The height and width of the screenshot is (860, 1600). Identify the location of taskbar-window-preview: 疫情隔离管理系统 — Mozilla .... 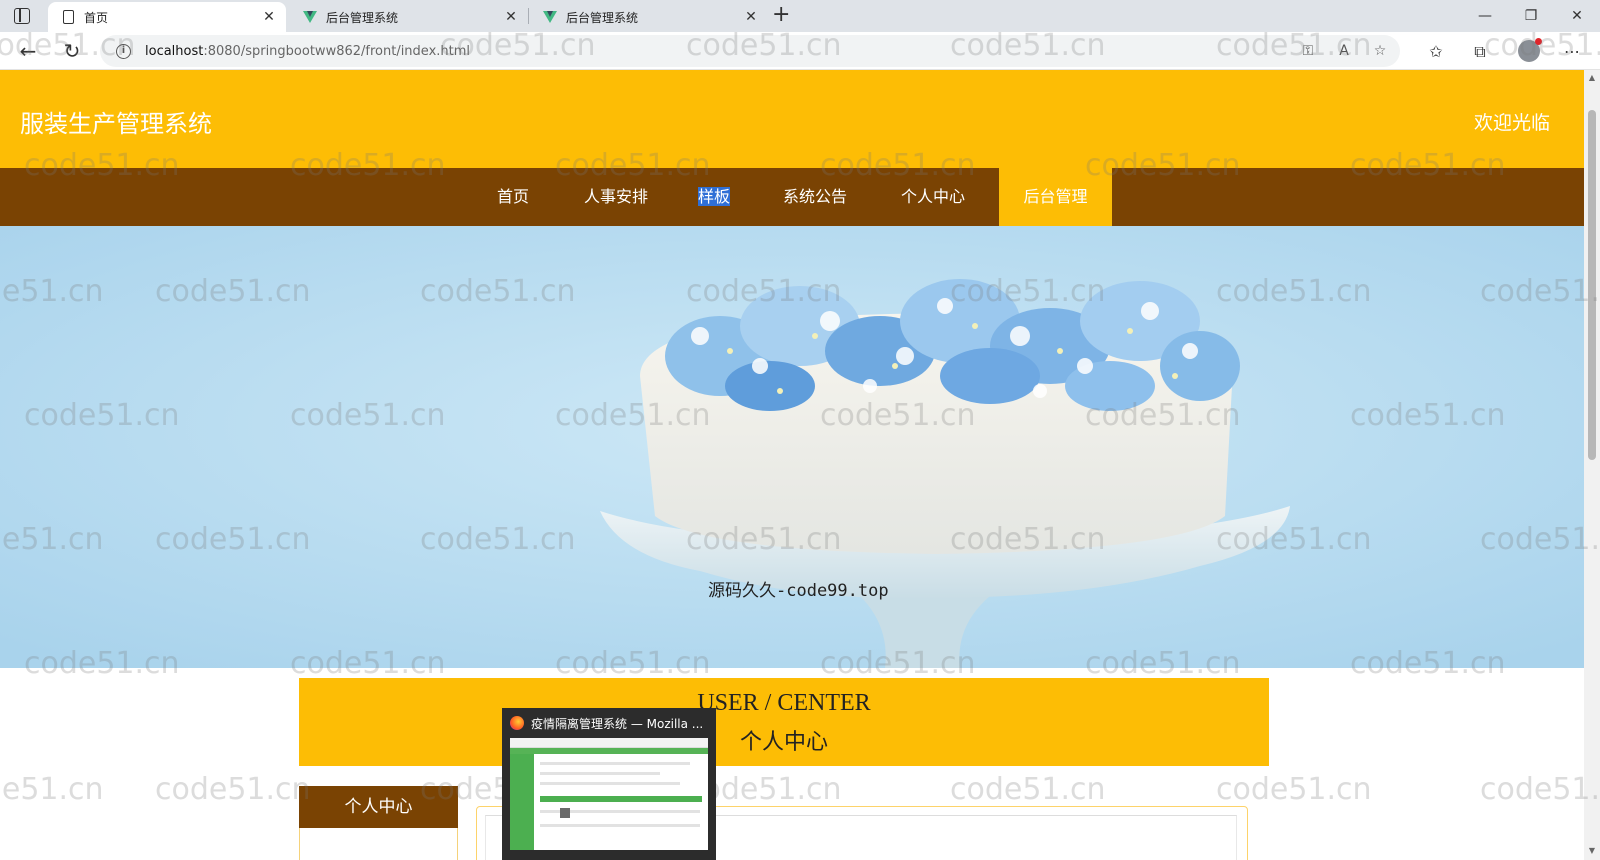
(609, 784).